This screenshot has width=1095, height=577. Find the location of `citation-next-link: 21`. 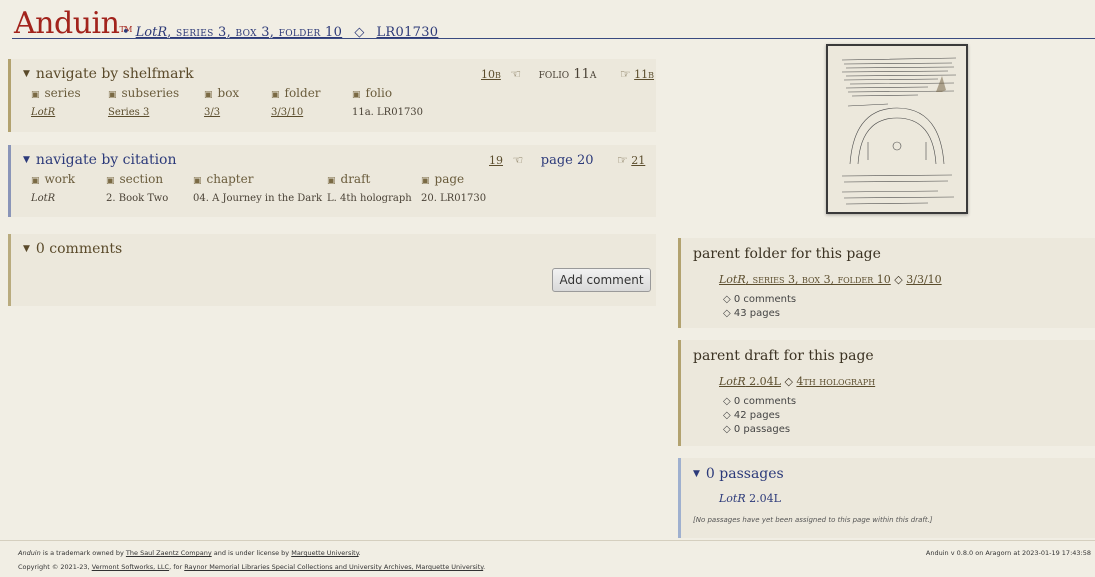

citation-next-link: 21 is located at coordinates (638, 160).